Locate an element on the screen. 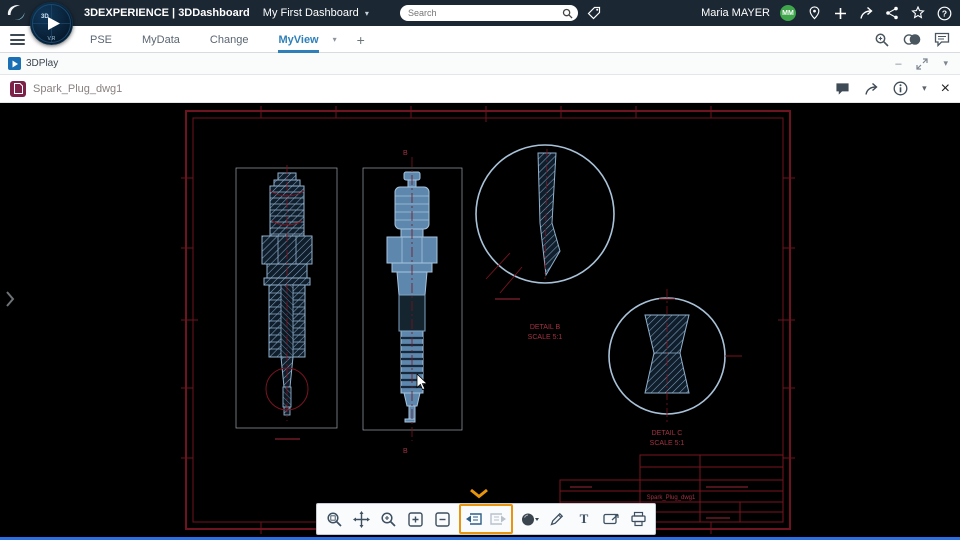  share-icon is located at coordinates (871, 89).